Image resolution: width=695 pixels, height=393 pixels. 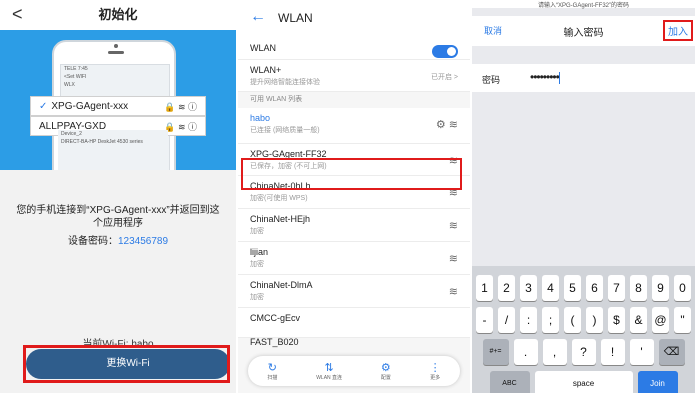 What do you see at coordinates (572, 288) in the screenshot?
I see `key: 5` at bounding box center [572, 288].